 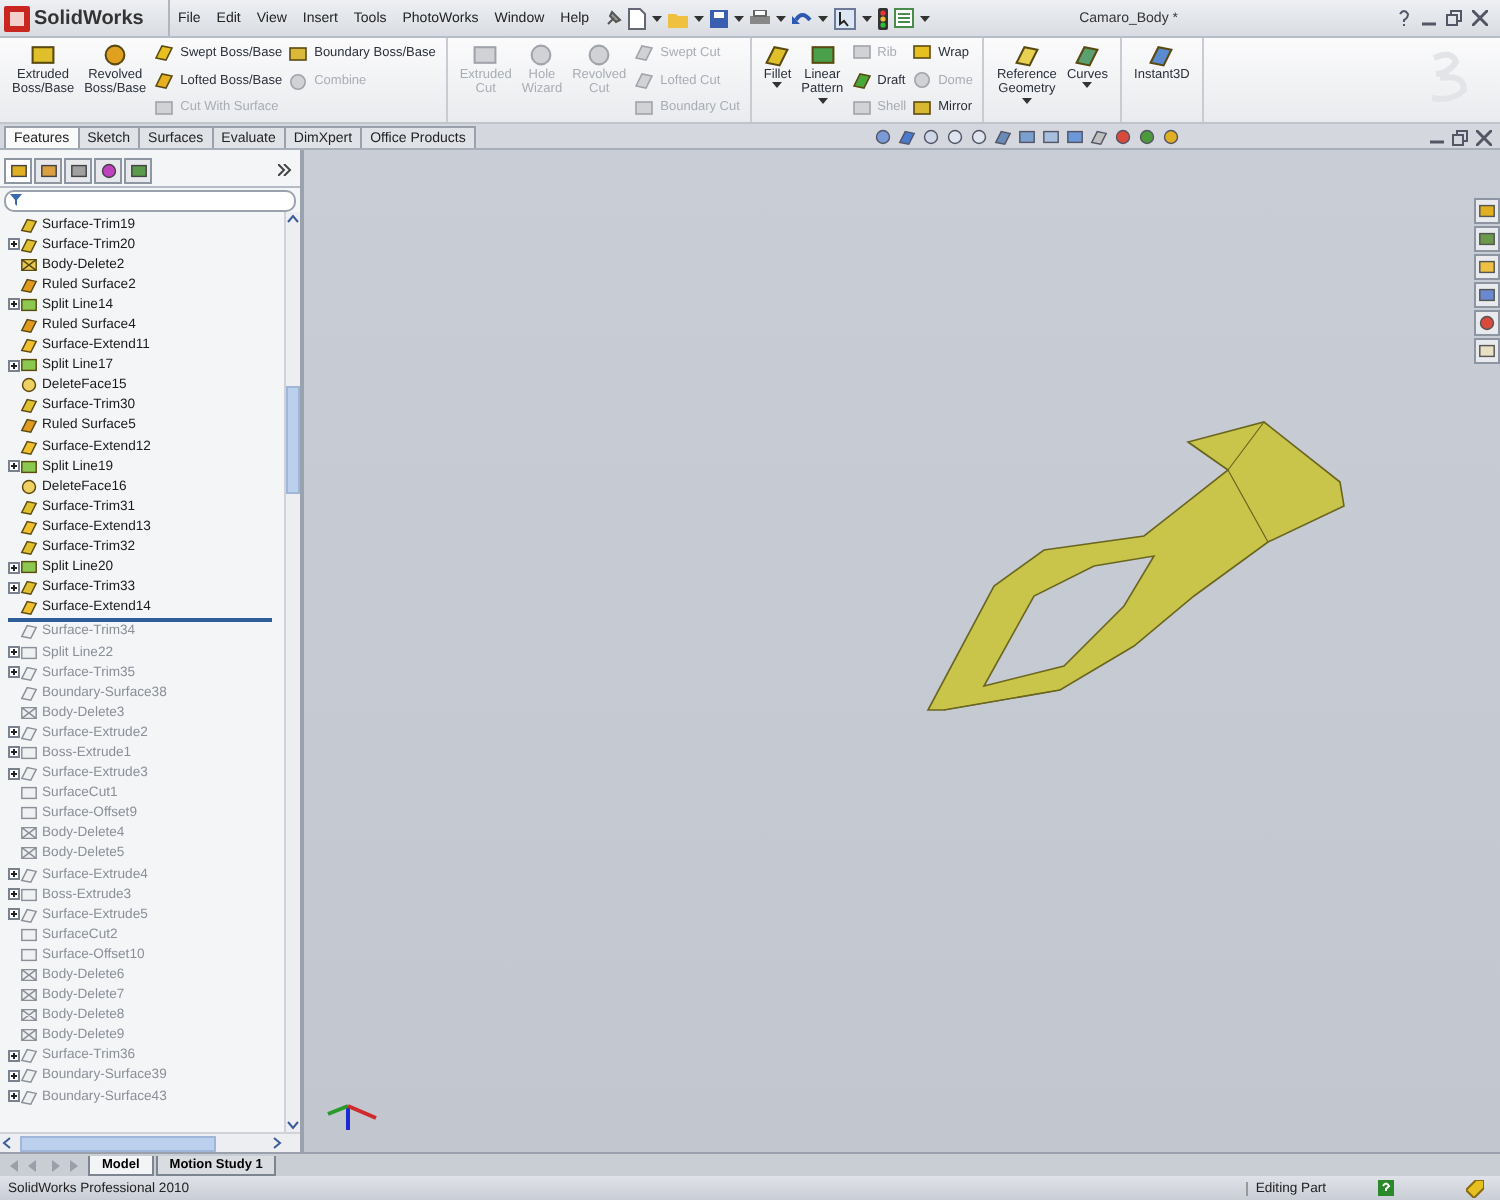 What do you see at coordinates (7, 1143) in the screenshot?
I see `scroll-left-icon` at bounding box center [7, 1143].